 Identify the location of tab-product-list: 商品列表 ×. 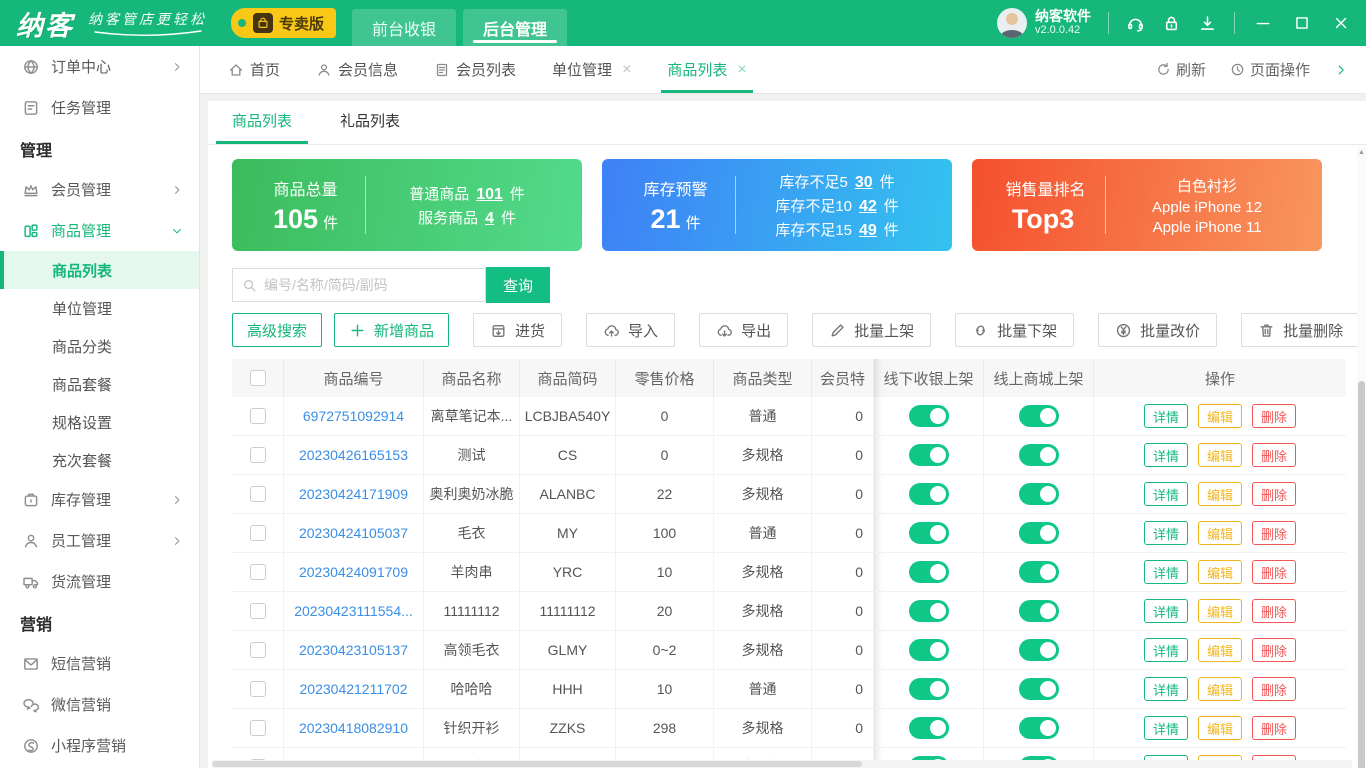
(707, 69).